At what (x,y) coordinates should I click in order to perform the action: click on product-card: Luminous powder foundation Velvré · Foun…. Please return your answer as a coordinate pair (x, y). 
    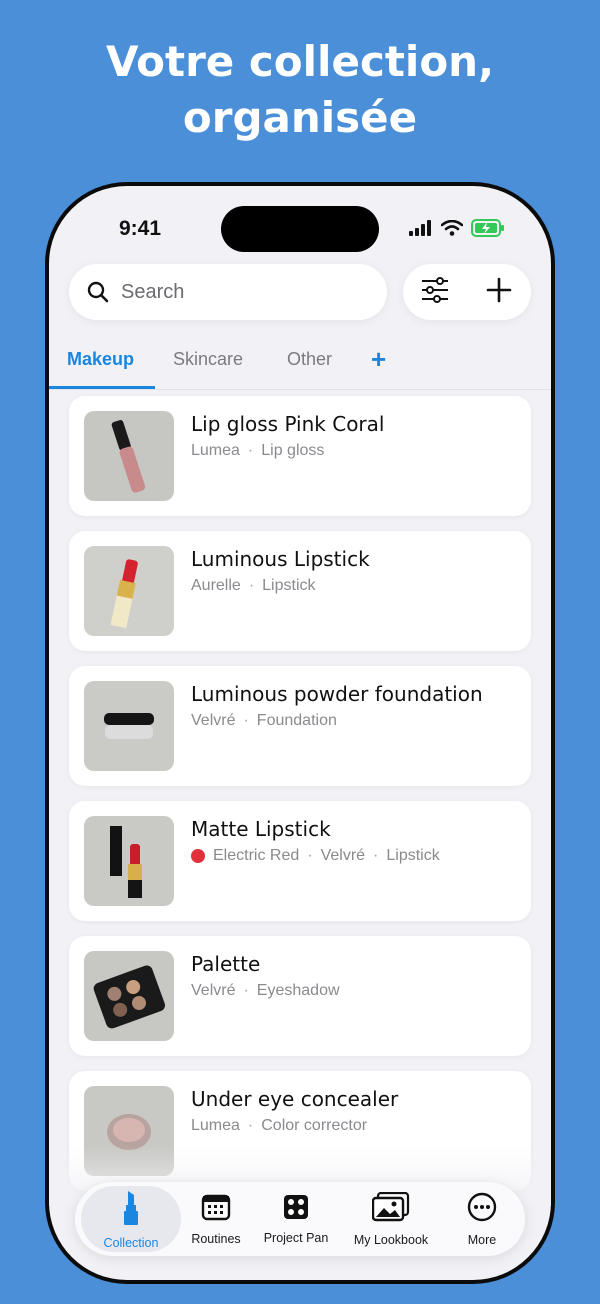
    Looking at the image, I should click on (300, 726).